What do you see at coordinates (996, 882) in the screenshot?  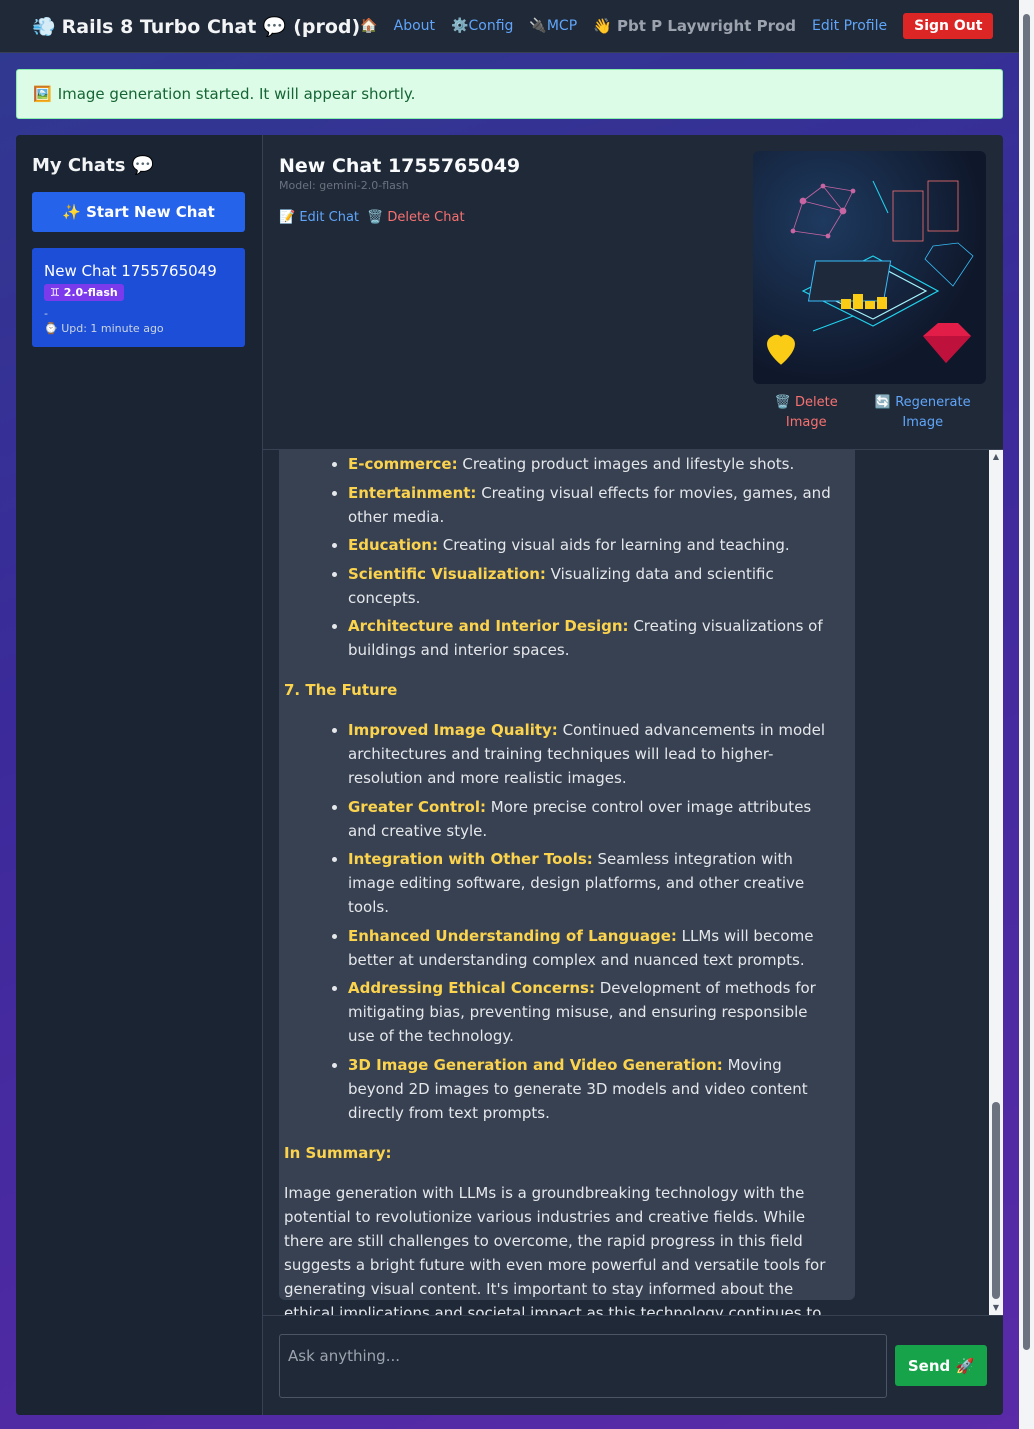 I see `messages-scrollbar: ▲ ▼` at bounding box center [996, 882].